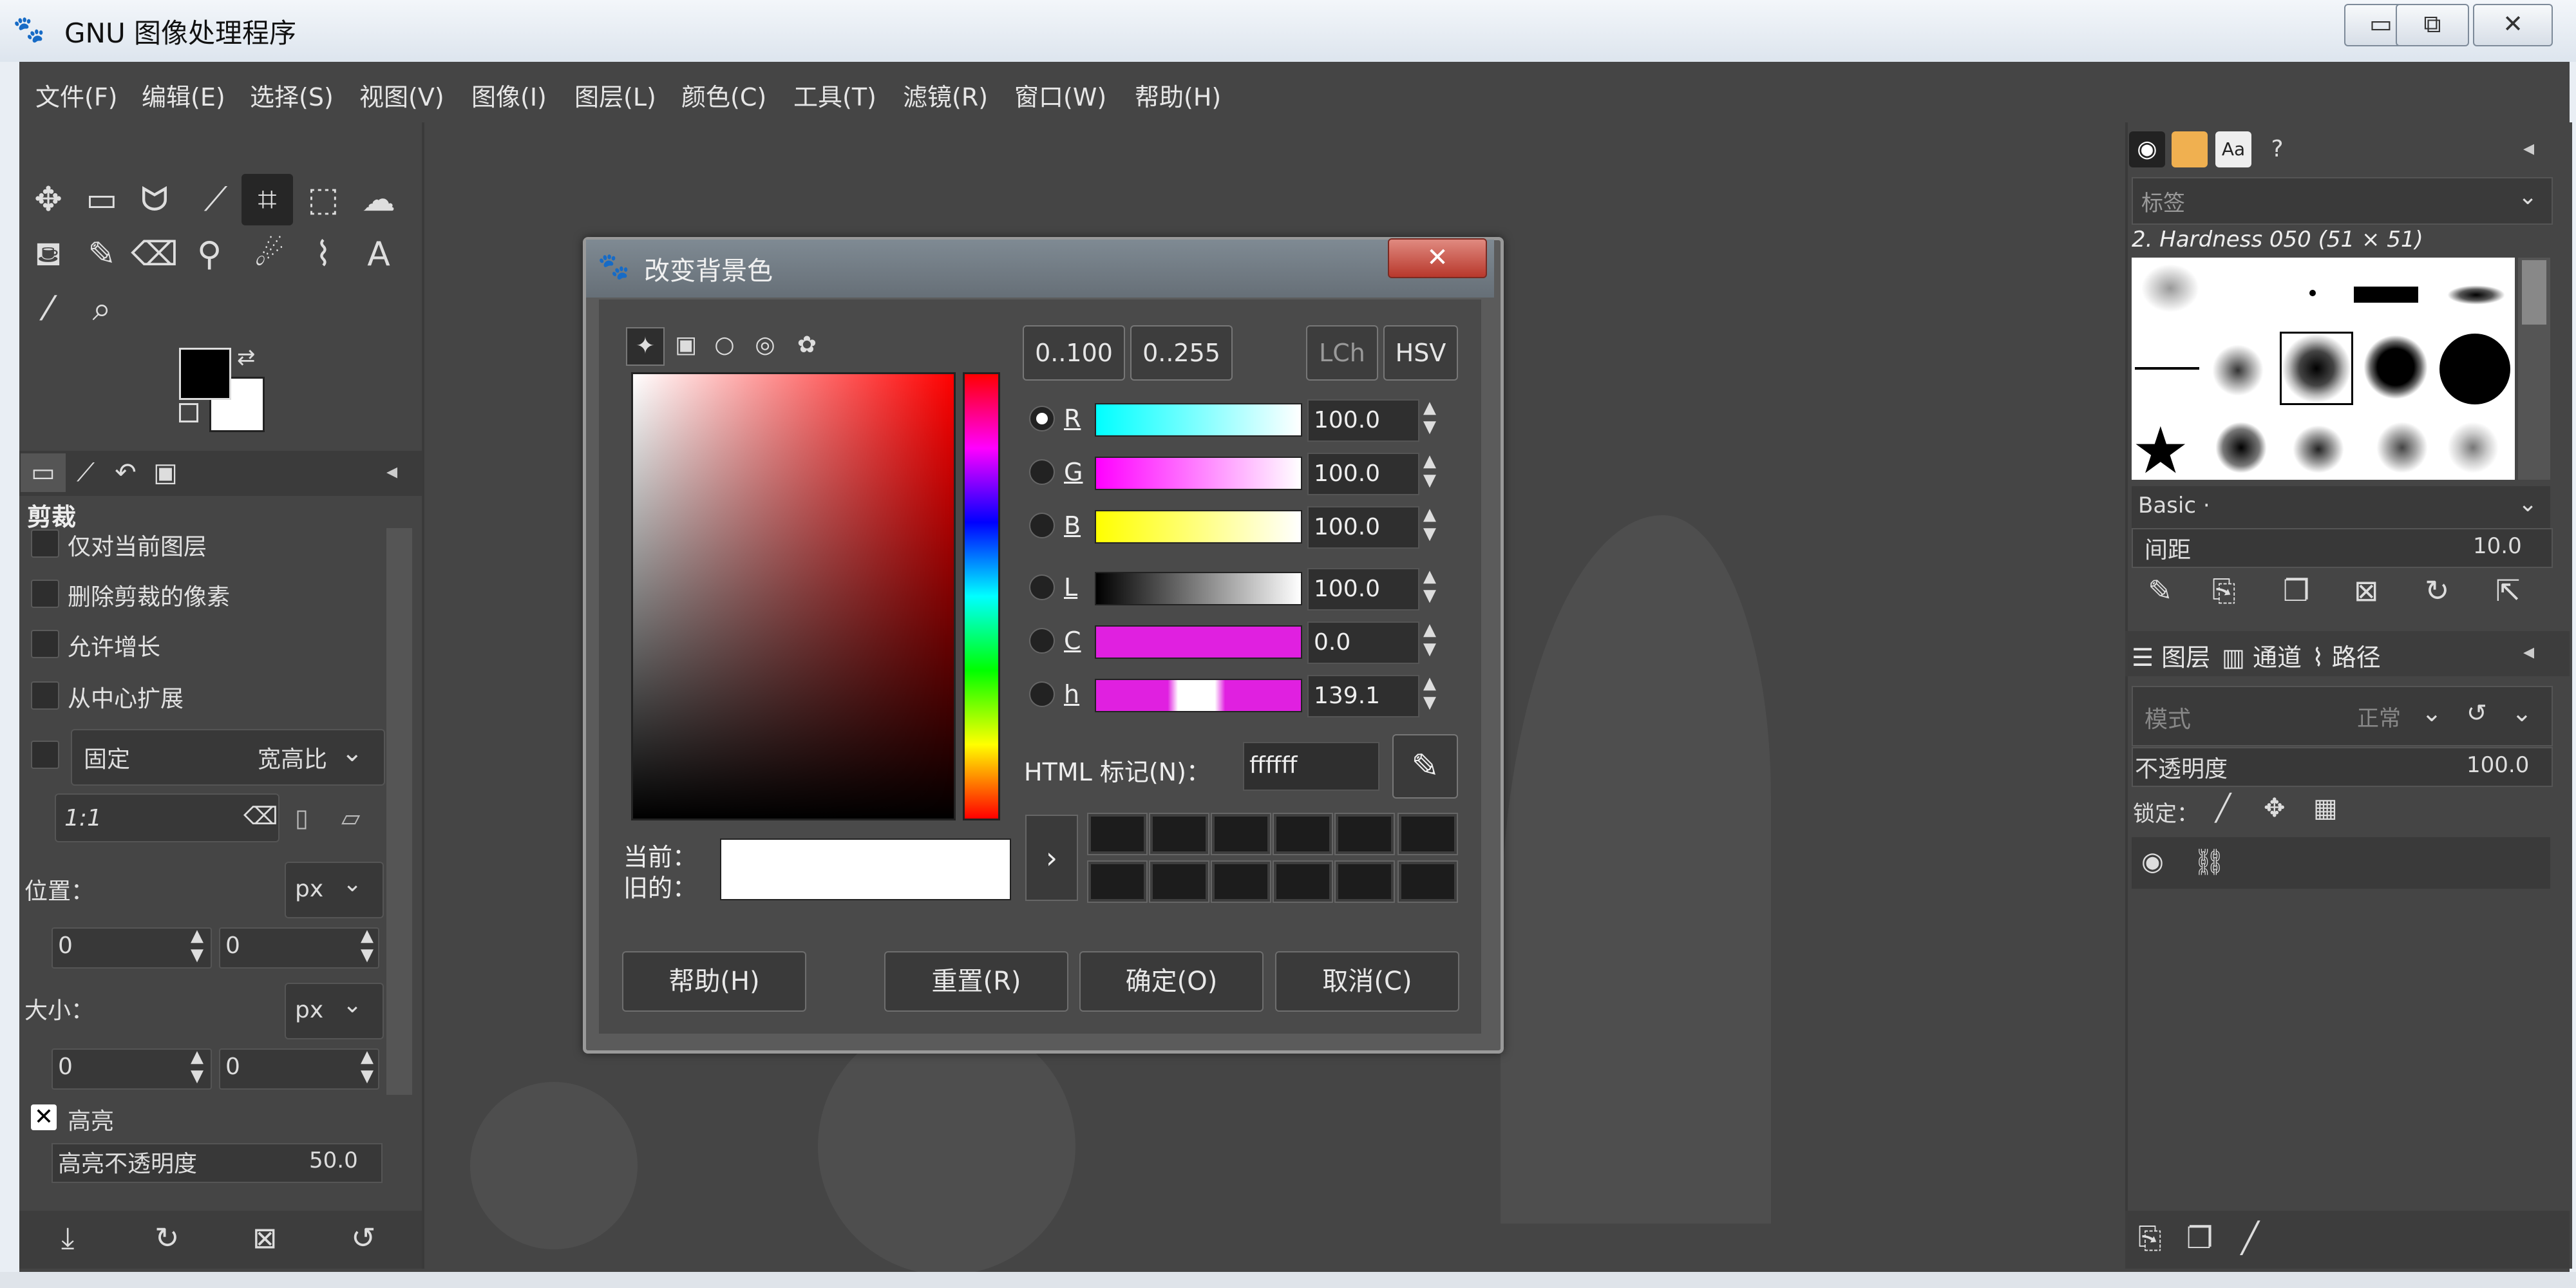 The image size is (2576, 1288). I want to click on position-y-input, so click(299, 948).